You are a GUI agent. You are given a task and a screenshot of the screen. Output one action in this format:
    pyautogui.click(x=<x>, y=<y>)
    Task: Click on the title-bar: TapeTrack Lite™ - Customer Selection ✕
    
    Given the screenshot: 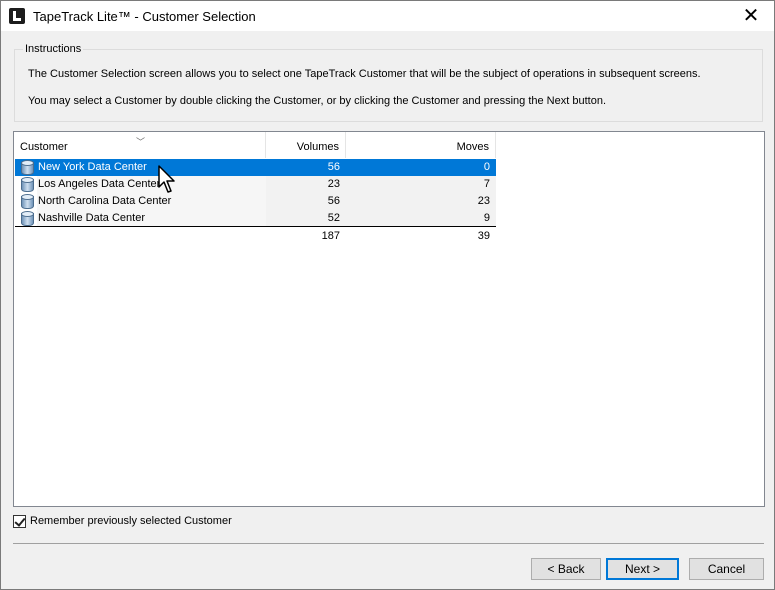 What is the action you would take?
    pyautogui.click(x=387, y=16)
    